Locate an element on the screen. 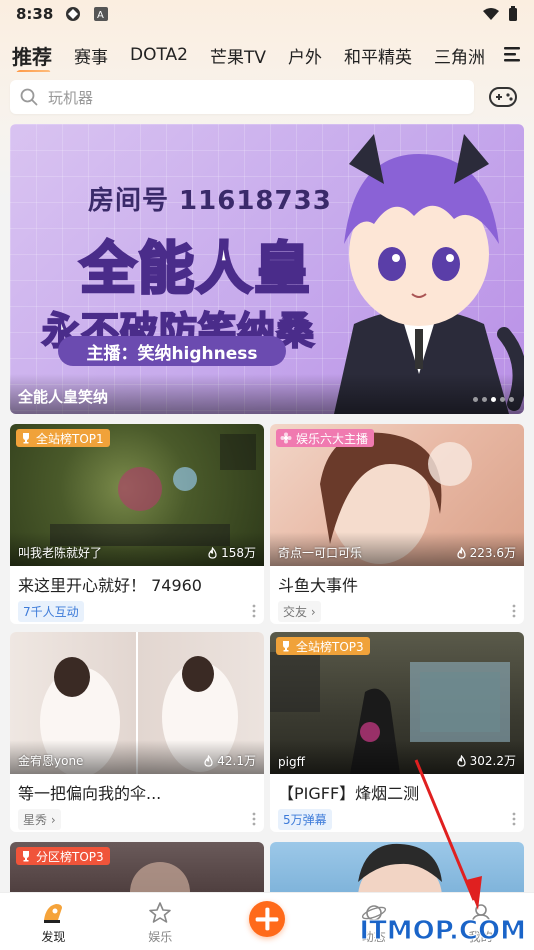  rank-badge-label: 分区榜TOP3 is located at coordinates (70, 856).